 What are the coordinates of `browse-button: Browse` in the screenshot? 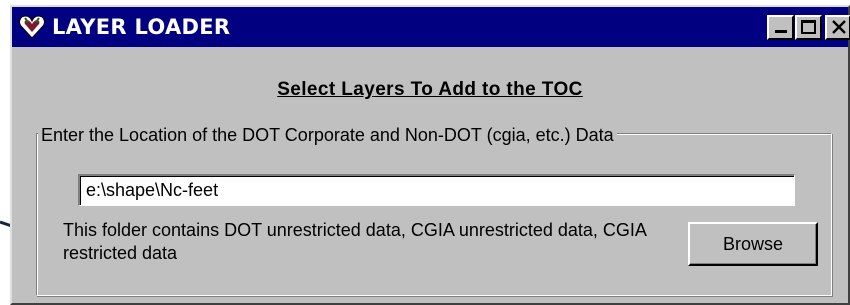 It's located at (753, 244).